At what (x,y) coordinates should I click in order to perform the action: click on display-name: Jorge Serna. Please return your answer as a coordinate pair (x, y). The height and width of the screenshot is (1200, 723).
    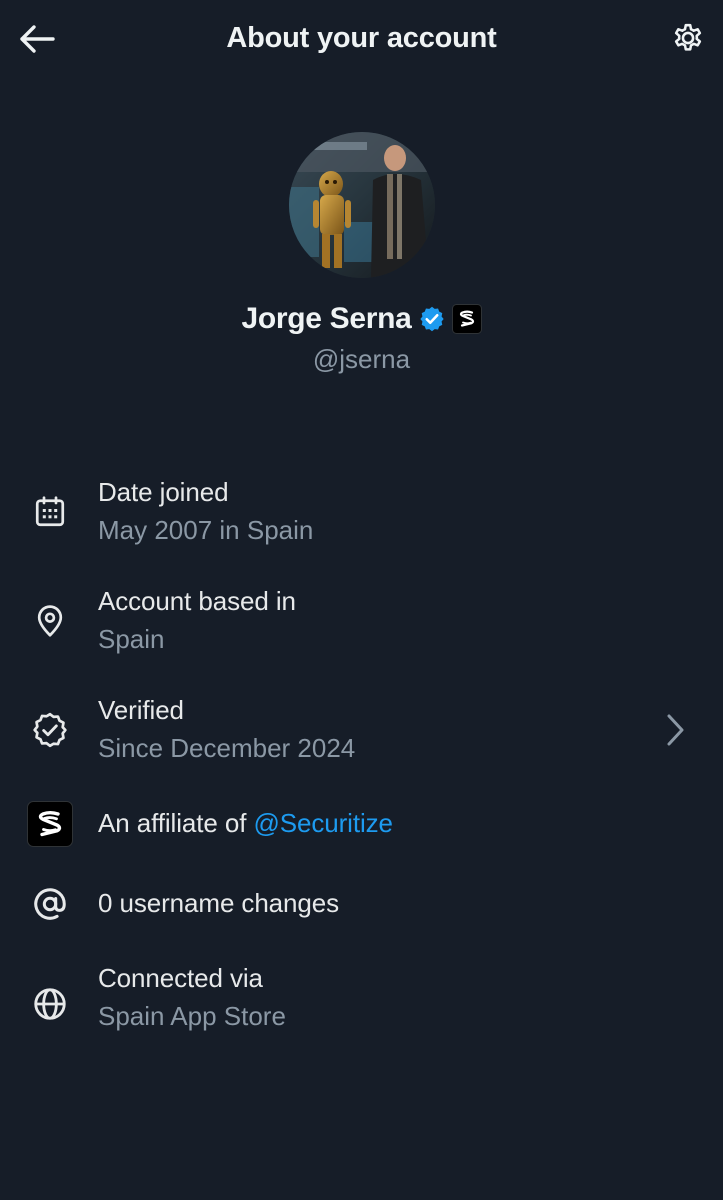
    Looking at the image, I should click on (326, 318).